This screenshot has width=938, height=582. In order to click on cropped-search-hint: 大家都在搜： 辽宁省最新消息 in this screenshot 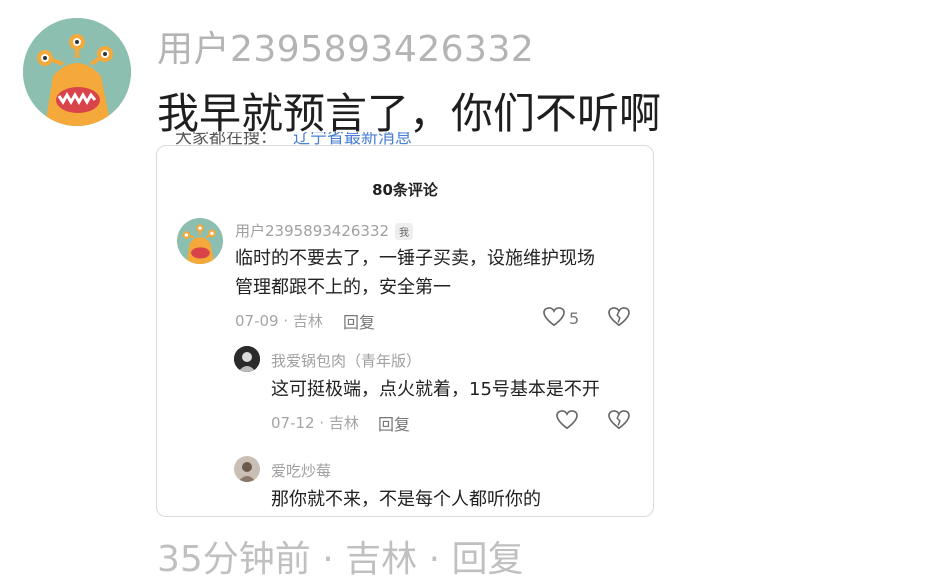, I will do `click(325, 139)`.